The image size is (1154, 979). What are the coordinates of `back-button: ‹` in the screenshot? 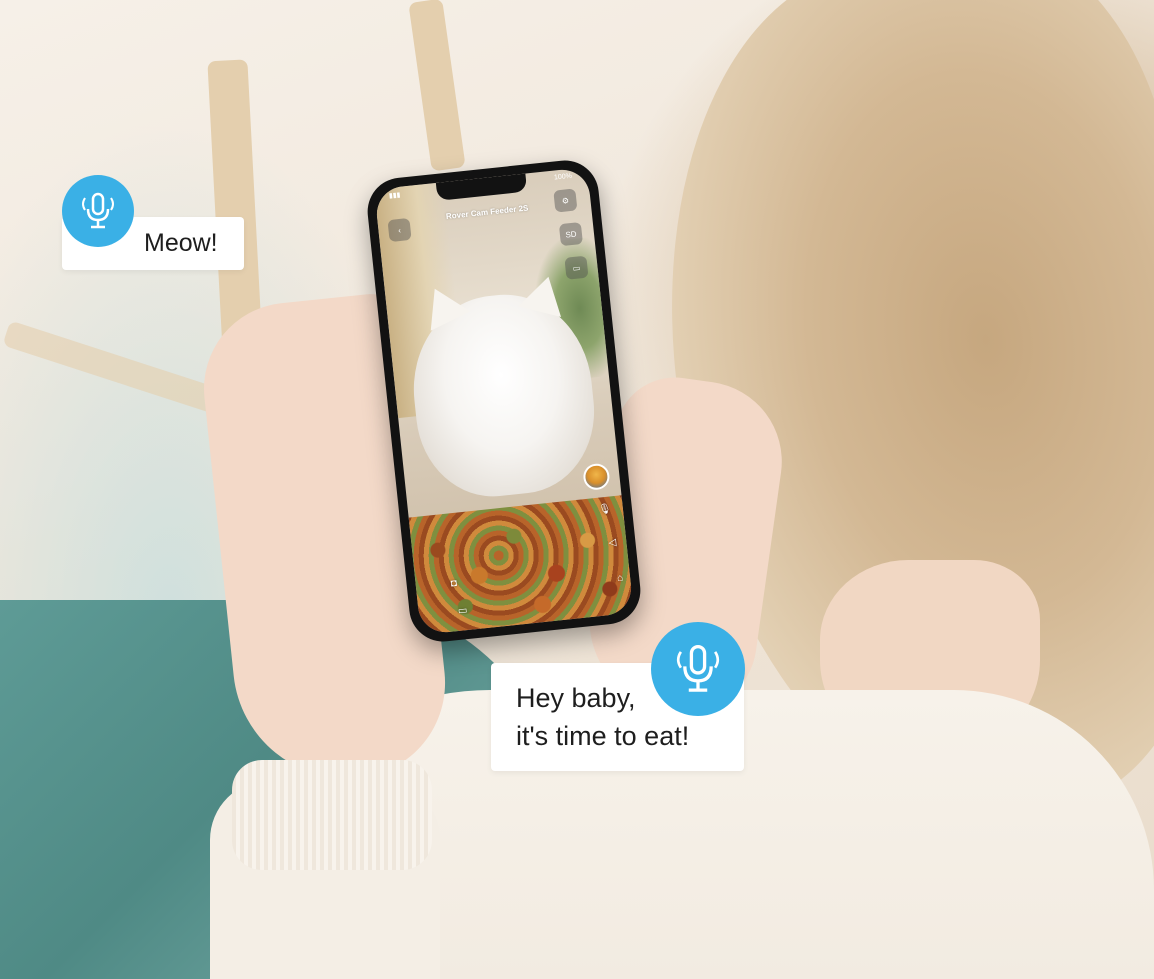 It's located at (399, 230).